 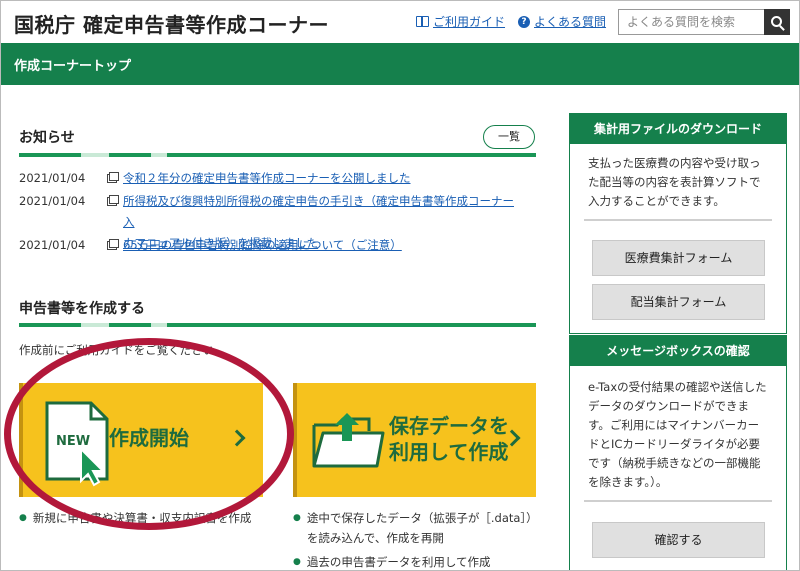 What do you see at coordinates (171, 23) in the screenshot?
I see `site-title: 国税庁 確定申告書等作成コーナー` at bounding box center [171, 23].